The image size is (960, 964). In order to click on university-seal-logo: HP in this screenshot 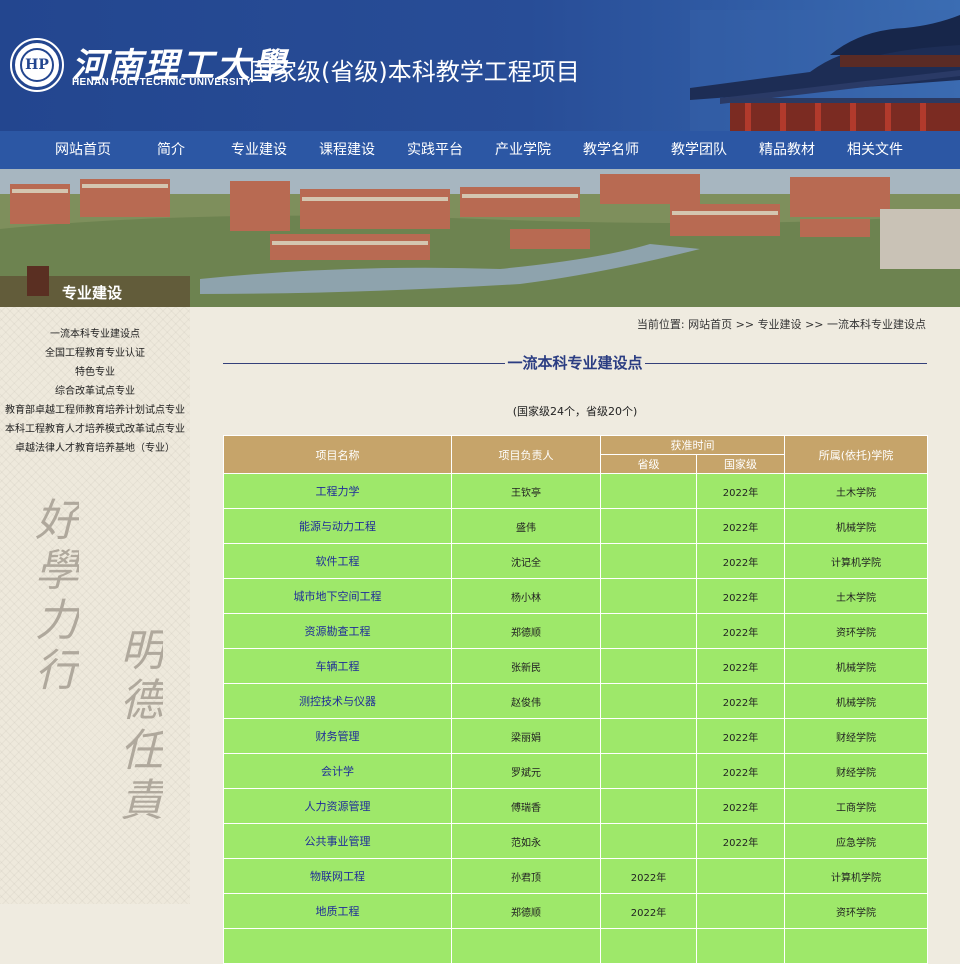, I will do `click(37, 65)`.